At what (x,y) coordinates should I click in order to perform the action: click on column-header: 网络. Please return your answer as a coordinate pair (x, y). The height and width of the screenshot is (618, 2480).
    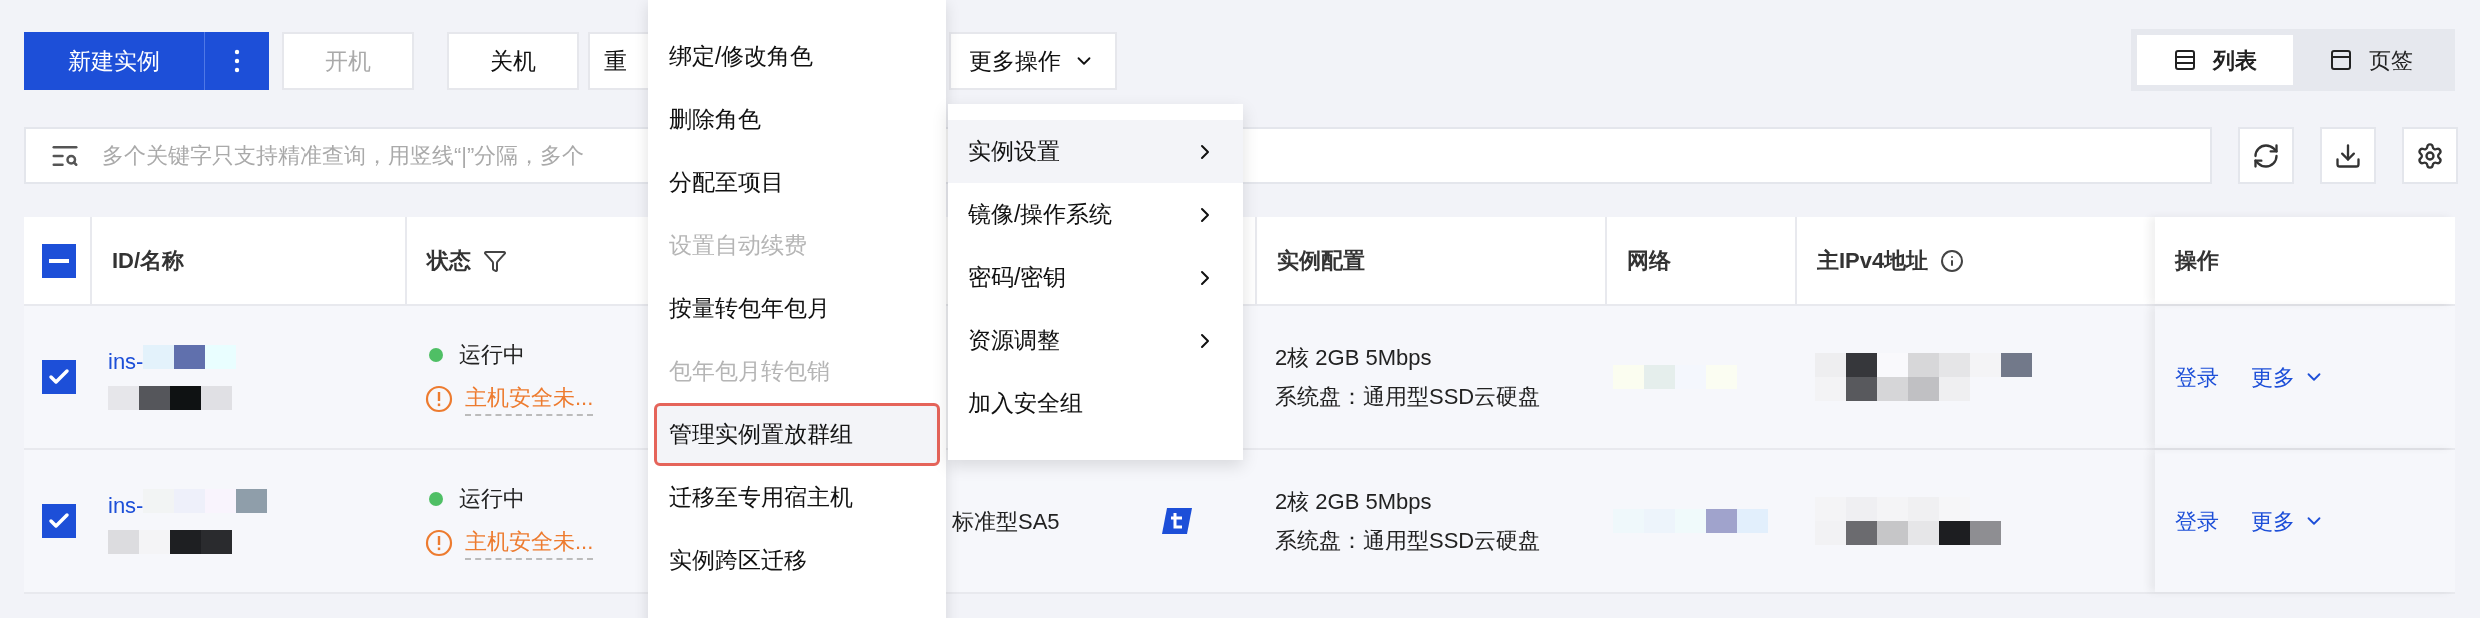
    Looking at the image, I should click on (1649, 261).